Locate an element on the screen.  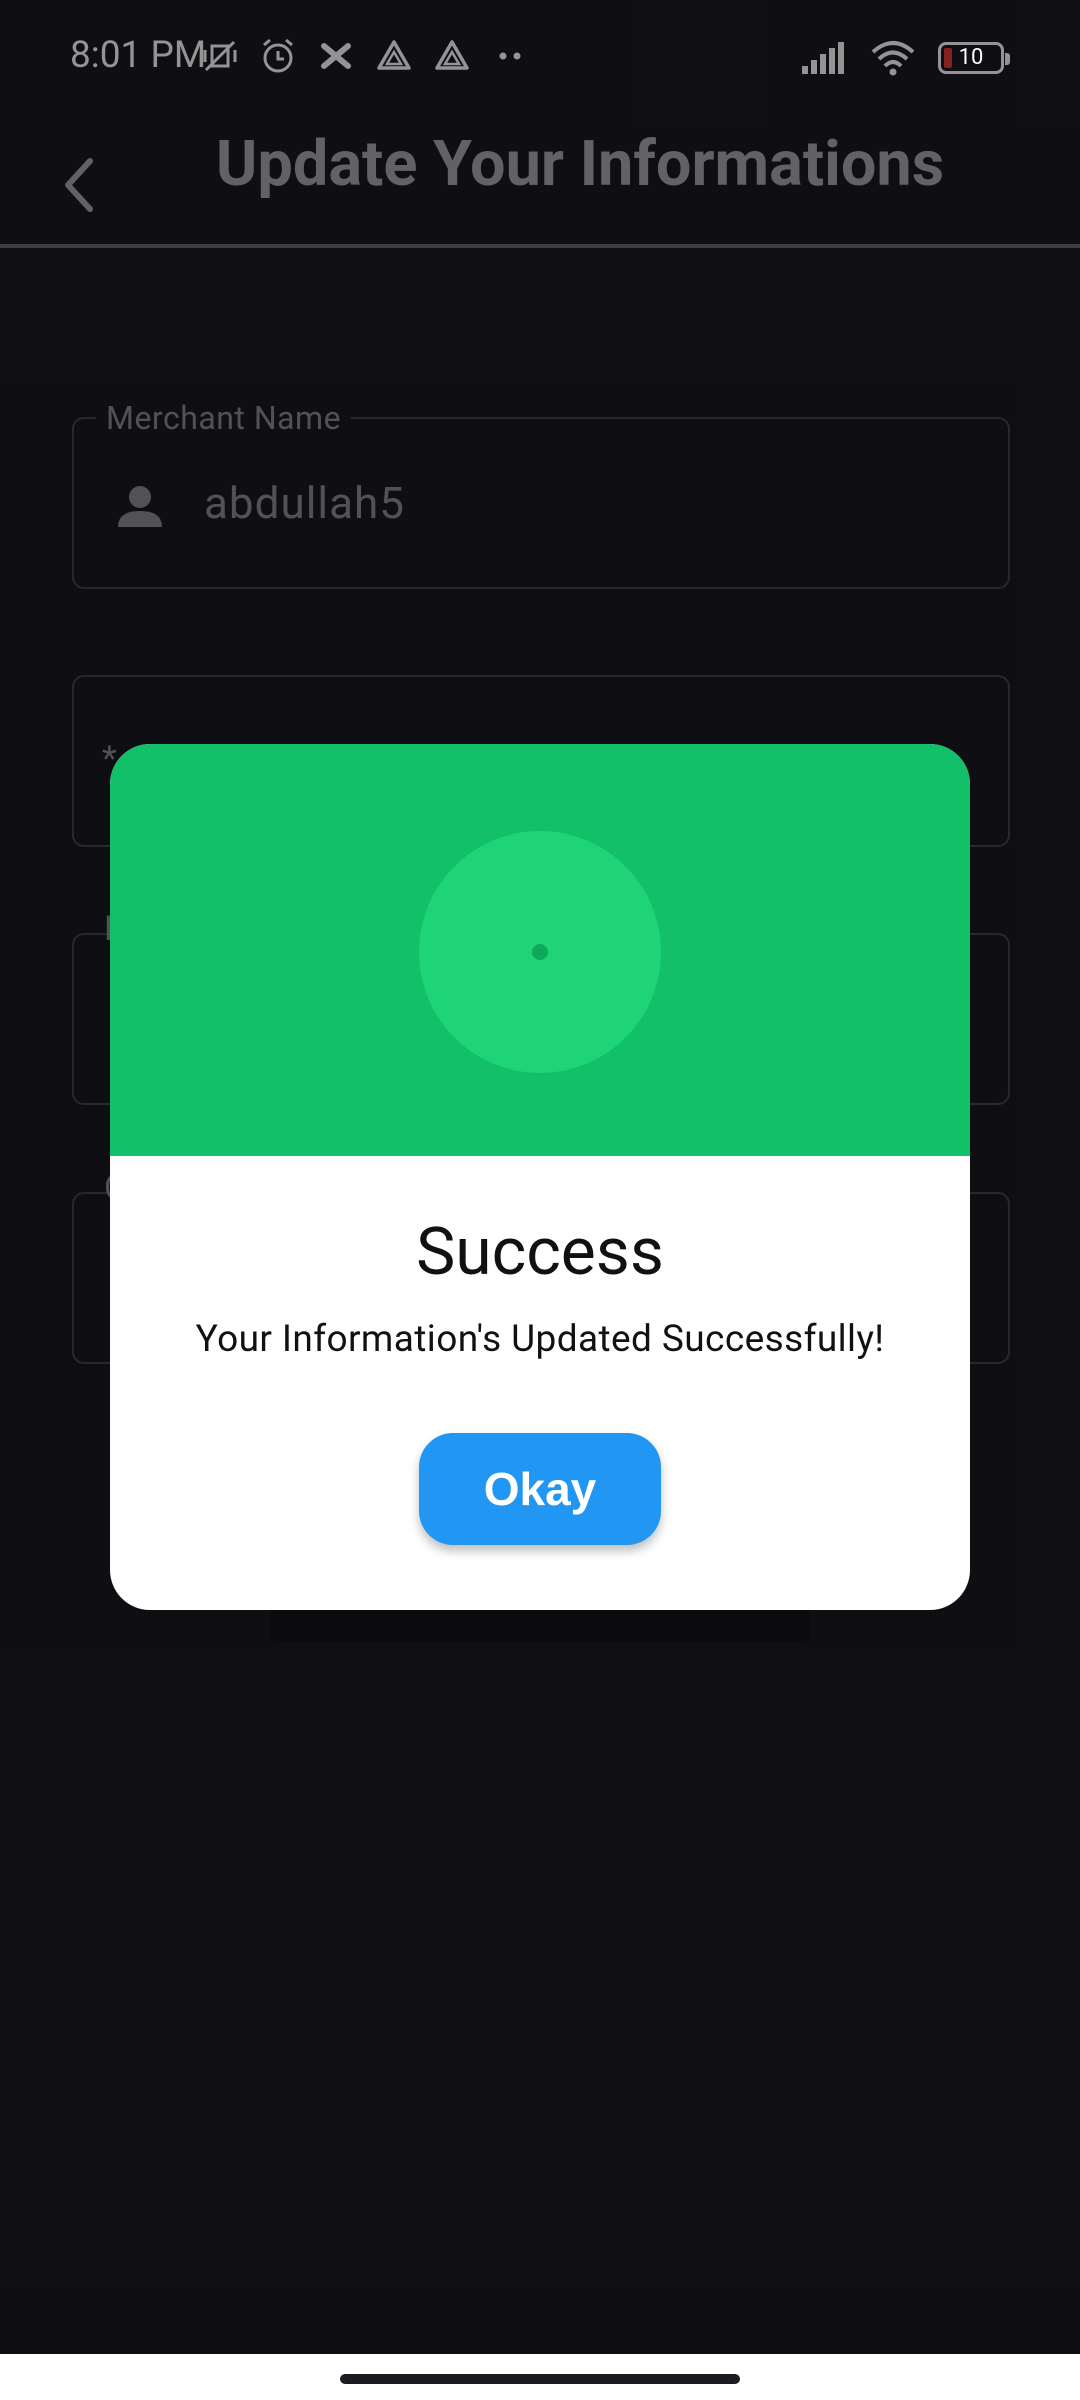
dialog-title: Success is located at coordinates (540, 1252).